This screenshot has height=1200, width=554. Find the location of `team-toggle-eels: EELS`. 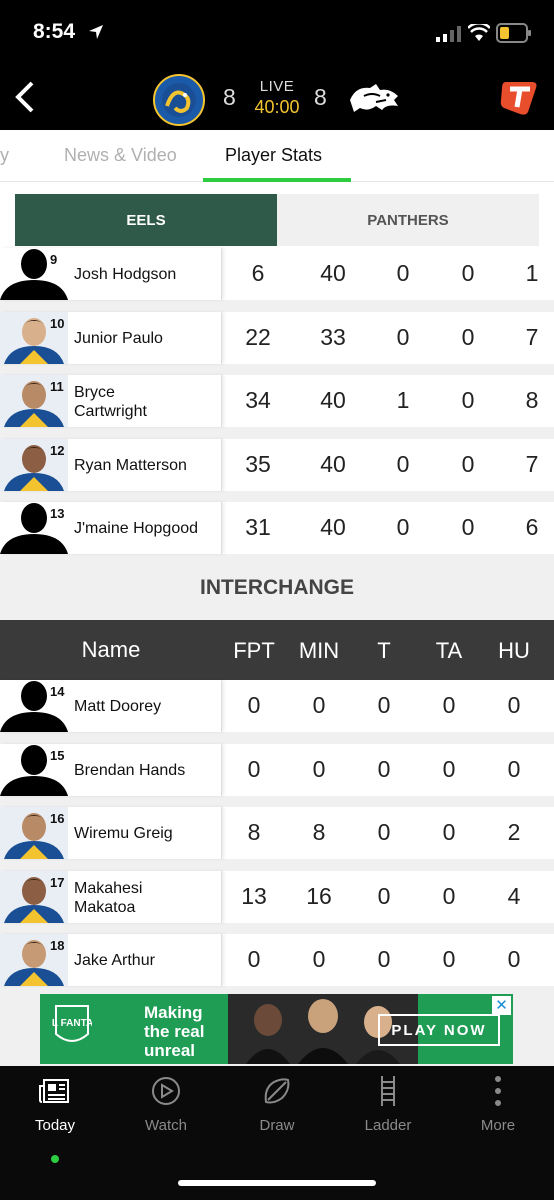

team-toggle-eels: EELS is located at coordinates (146, 220).